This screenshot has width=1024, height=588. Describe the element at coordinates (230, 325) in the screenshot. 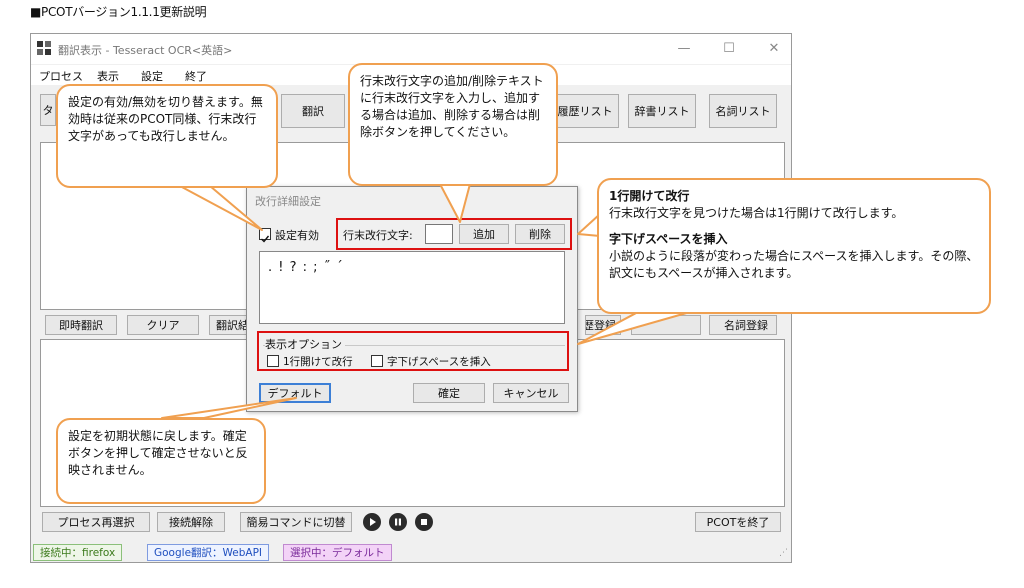

I see `translate-result-button: 翻訳結` at that location.